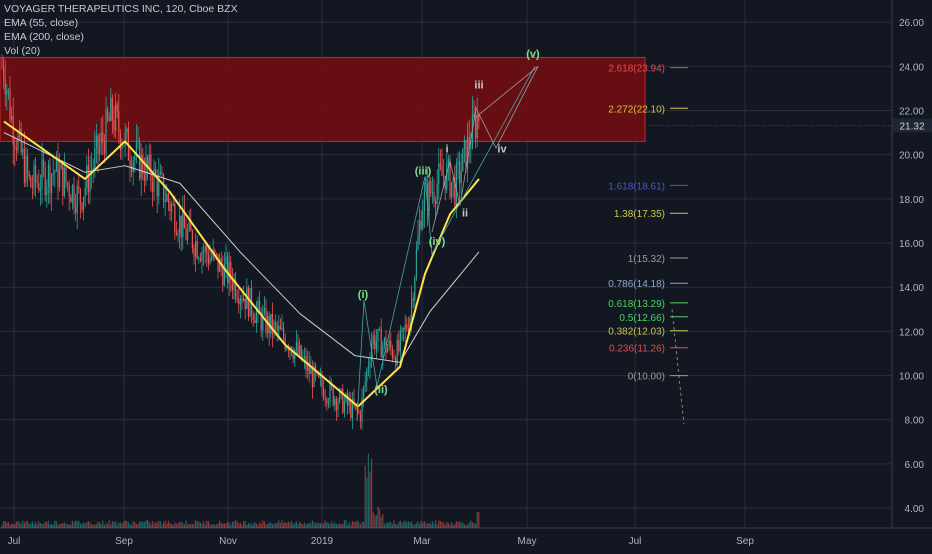  I want to click on x-tick-label: Sep, so click(745, 541).